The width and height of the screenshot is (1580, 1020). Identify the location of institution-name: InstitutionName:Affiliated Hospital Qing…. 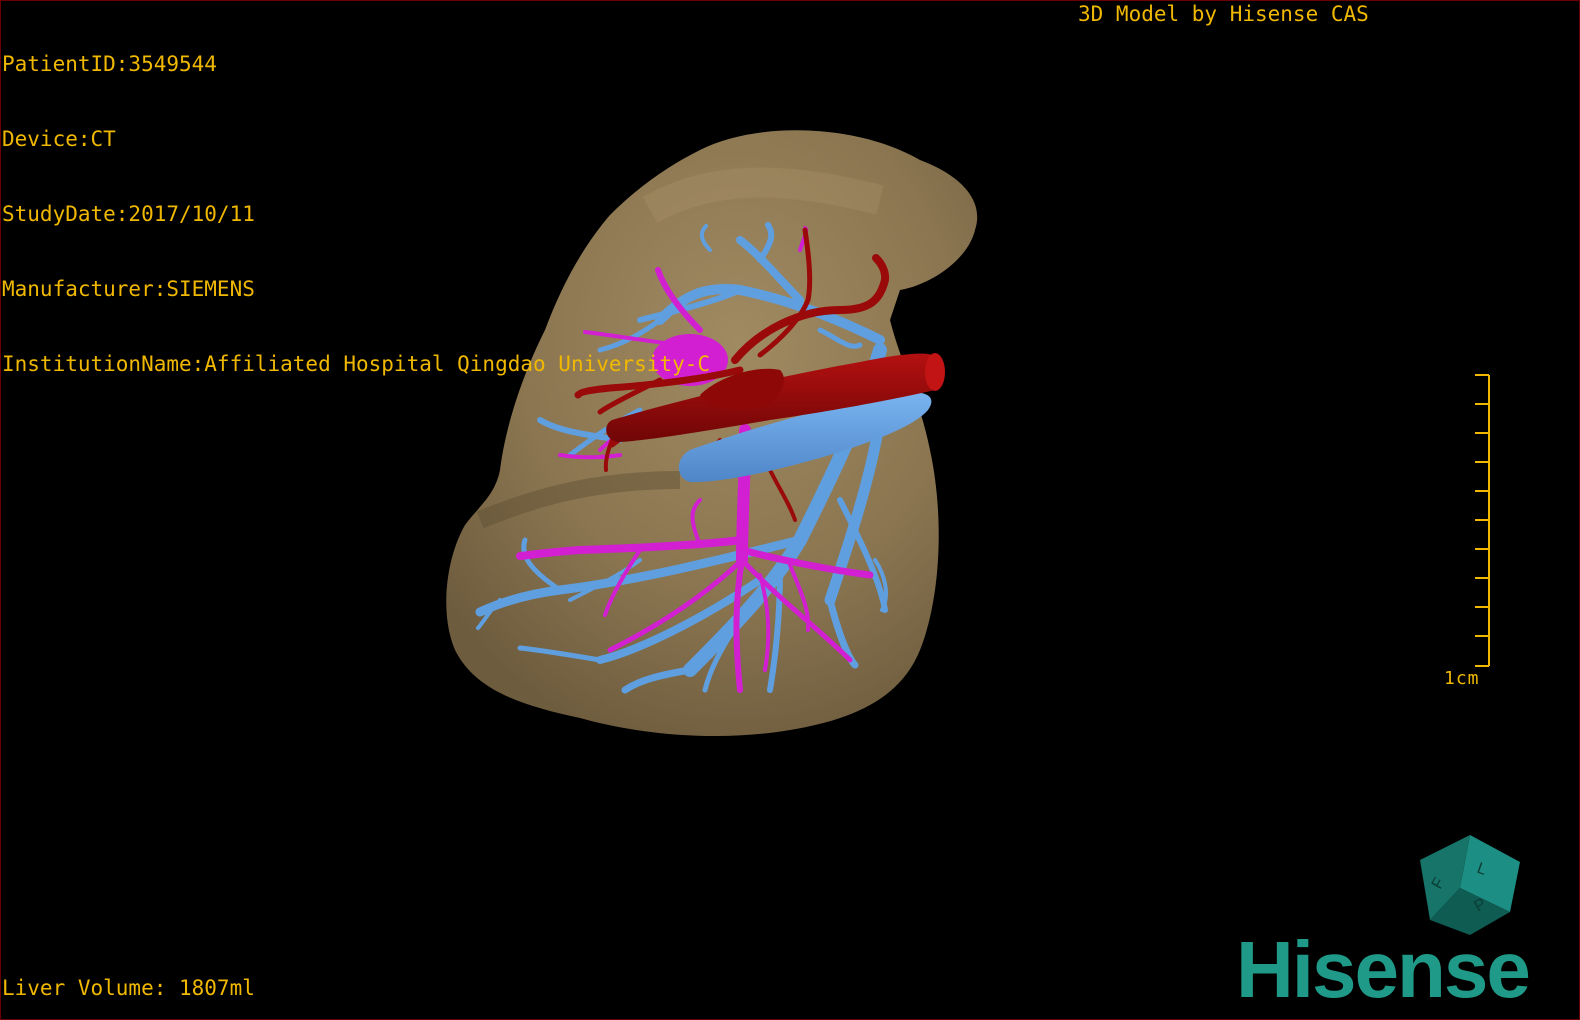
(356, 364).